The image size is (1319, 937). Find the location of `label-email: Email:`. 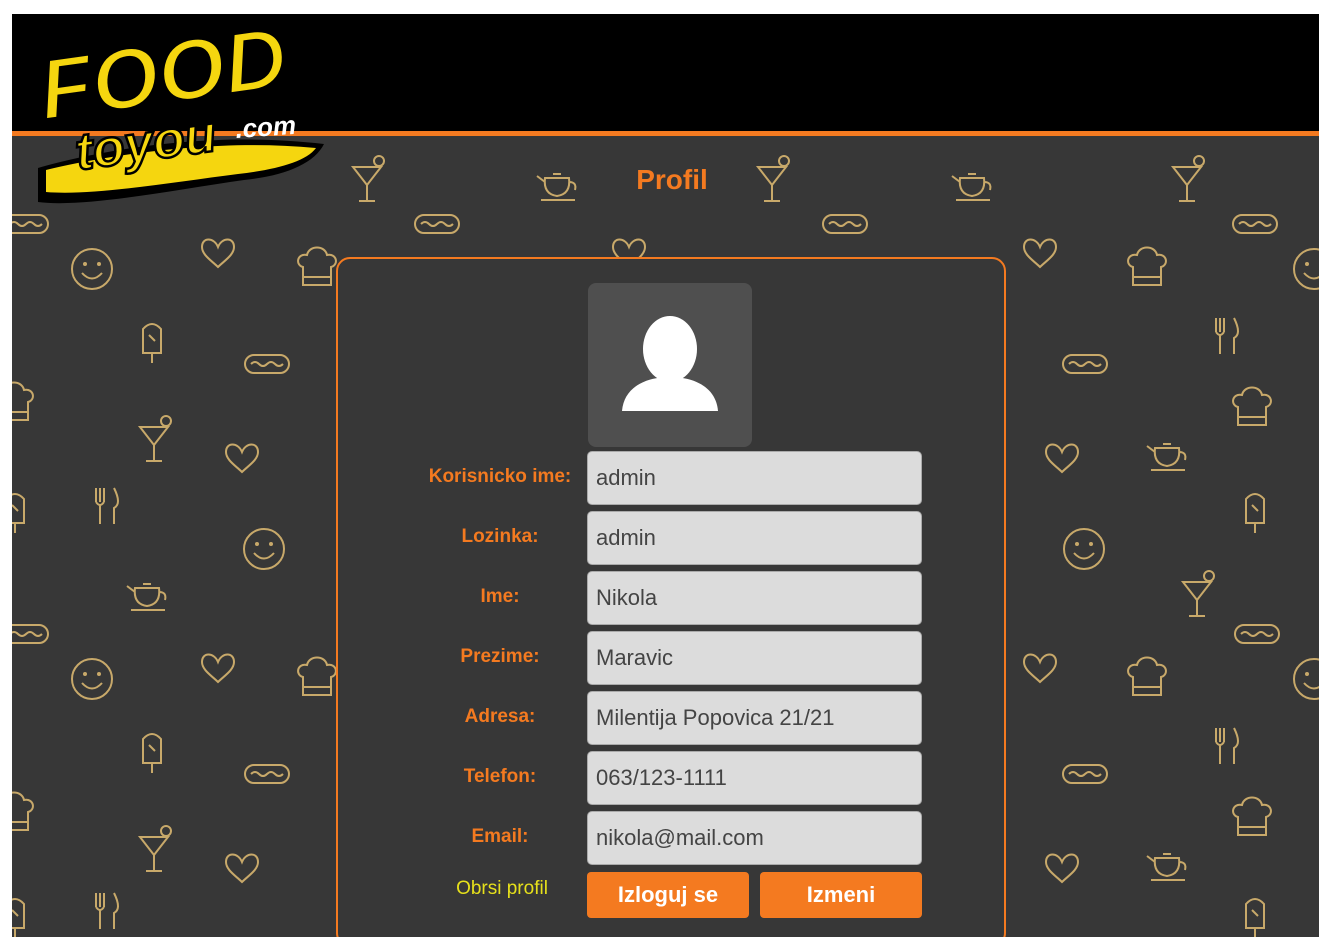

label-email: Email: is located at coordinates (500, 836).